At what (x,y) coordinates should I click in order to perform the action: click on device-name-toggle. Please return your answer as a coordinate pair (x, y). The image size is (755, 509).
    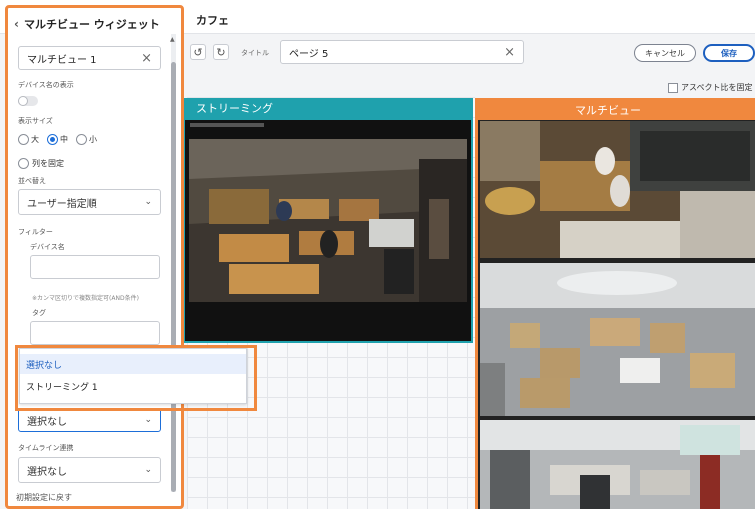
    Looking at the image, I should click on (28, 101).